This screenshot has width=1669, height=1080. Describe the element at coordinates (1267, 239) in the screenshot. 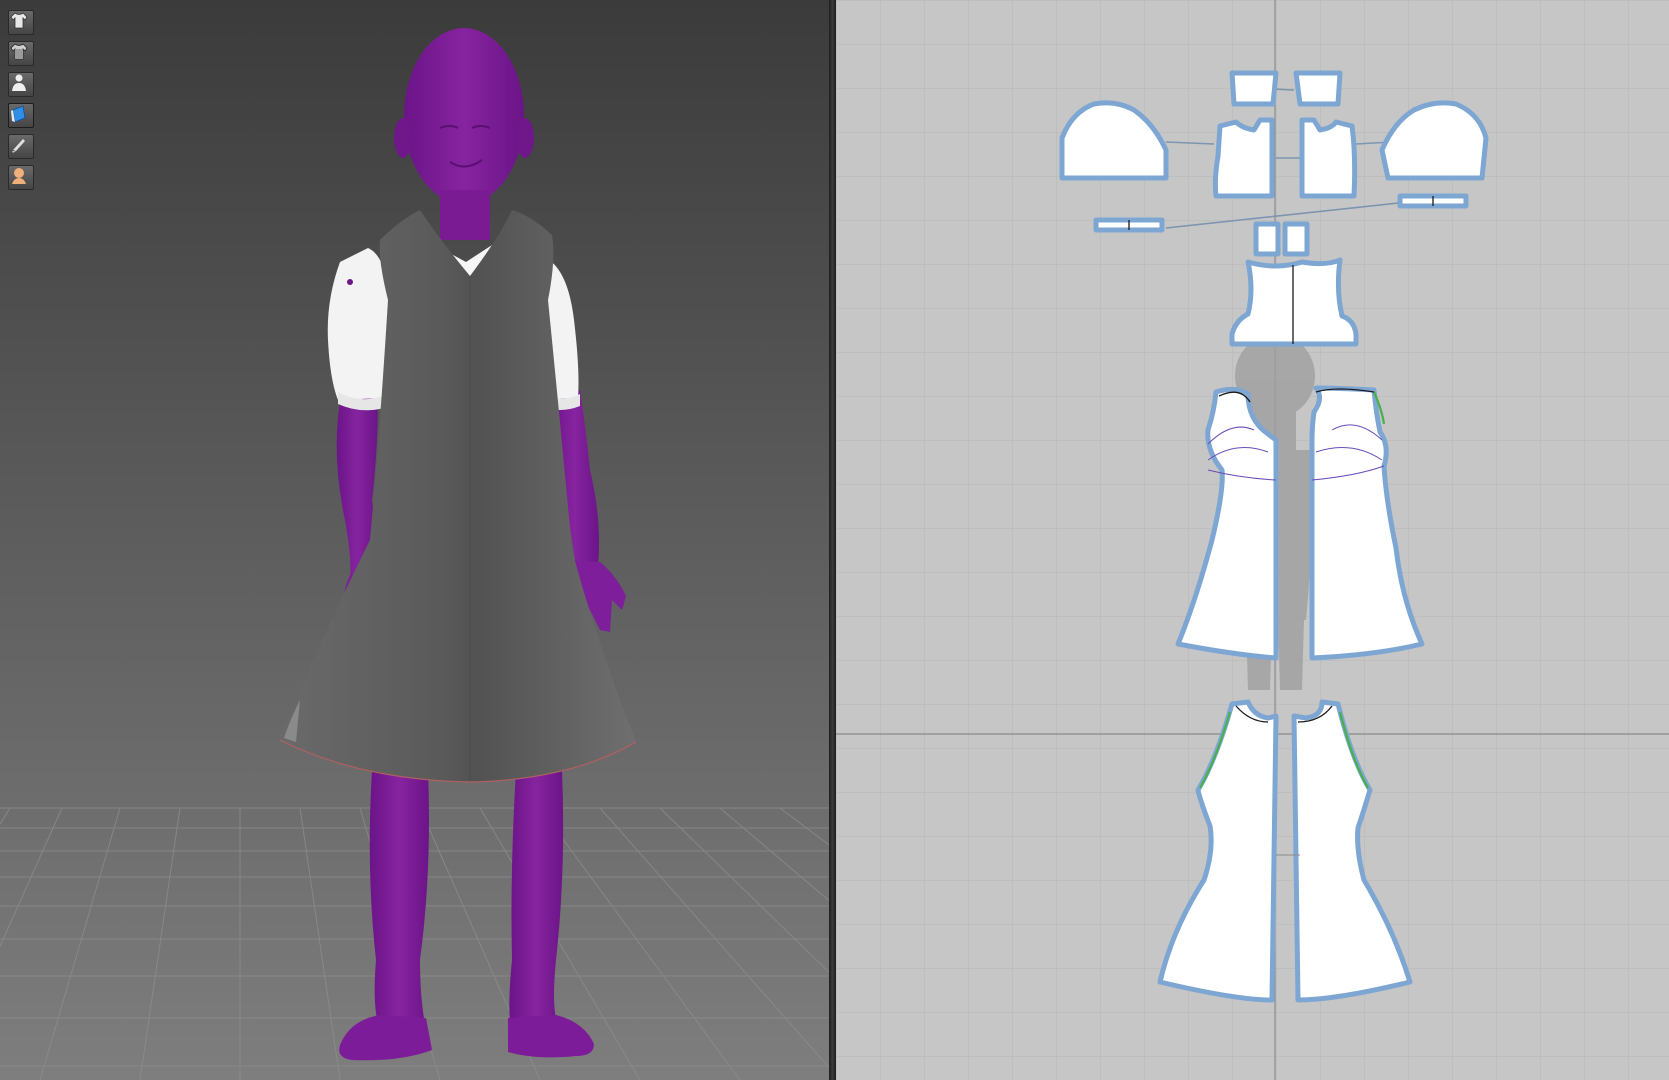

I see `collar-left-piece` at that location.